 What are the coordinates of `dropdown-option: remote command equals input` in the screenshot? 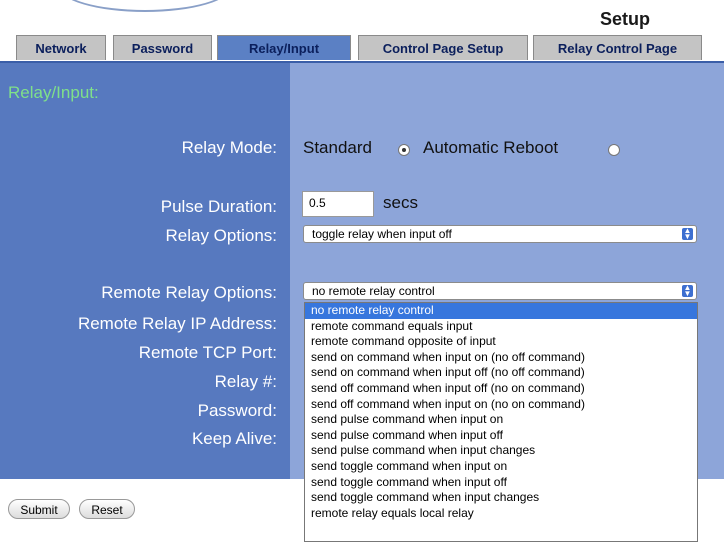 It's located at (501, 327).